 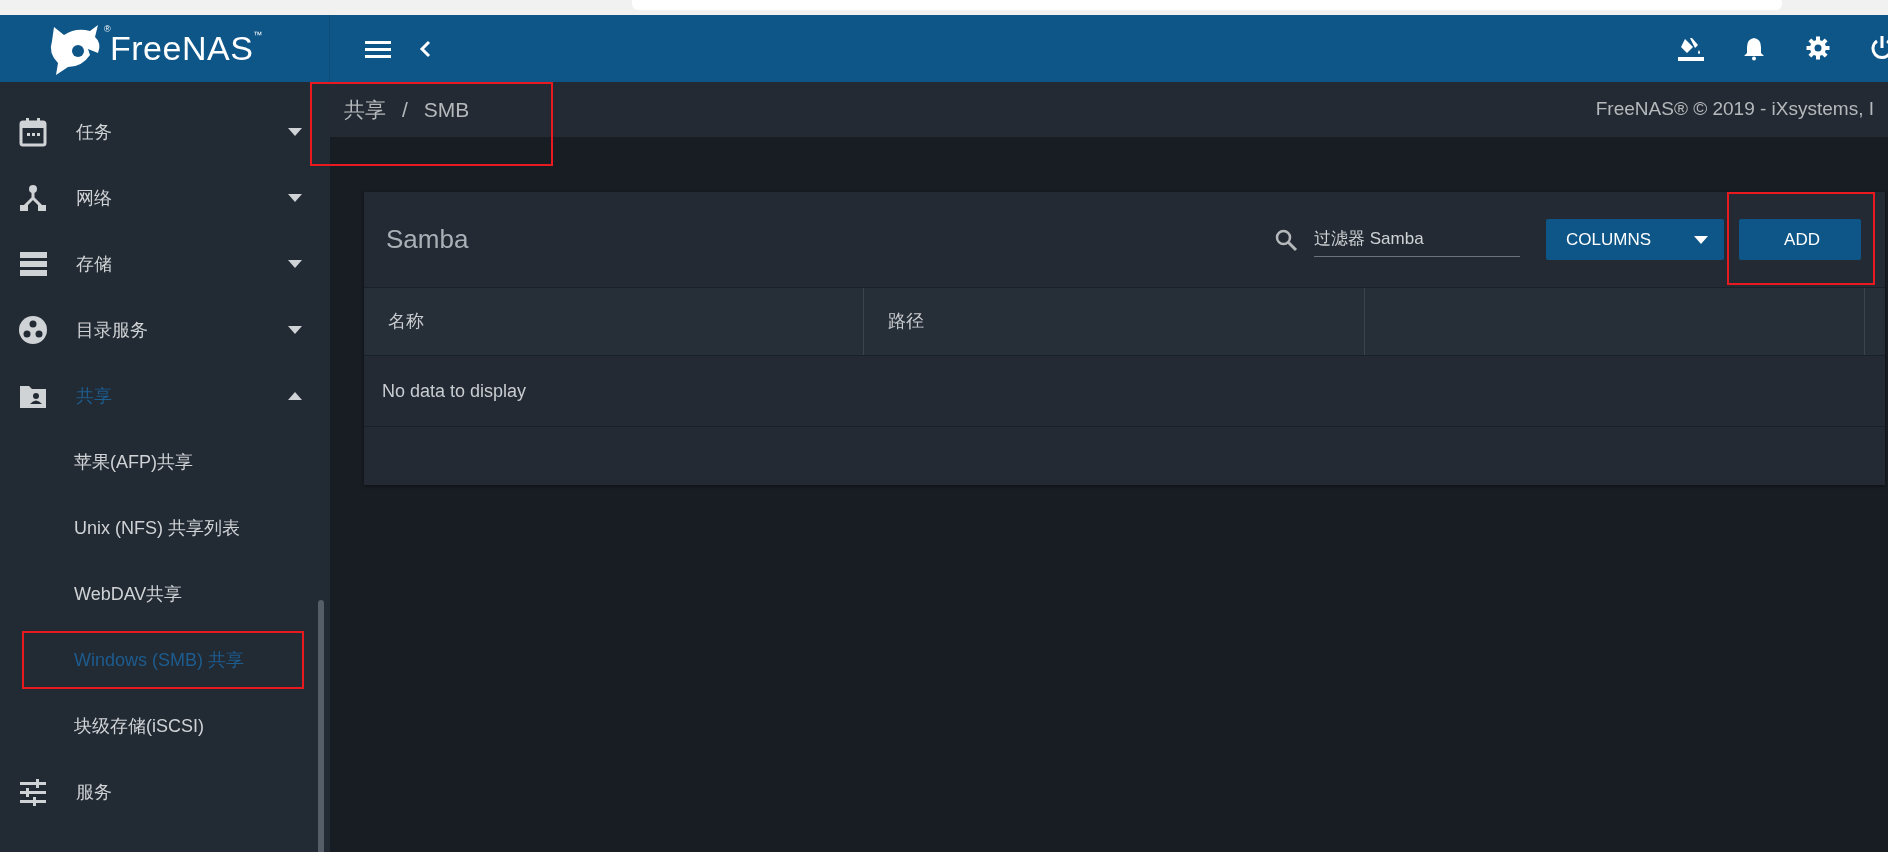 I want to click on empty-message: No data to display, so click(x=454, y=391).